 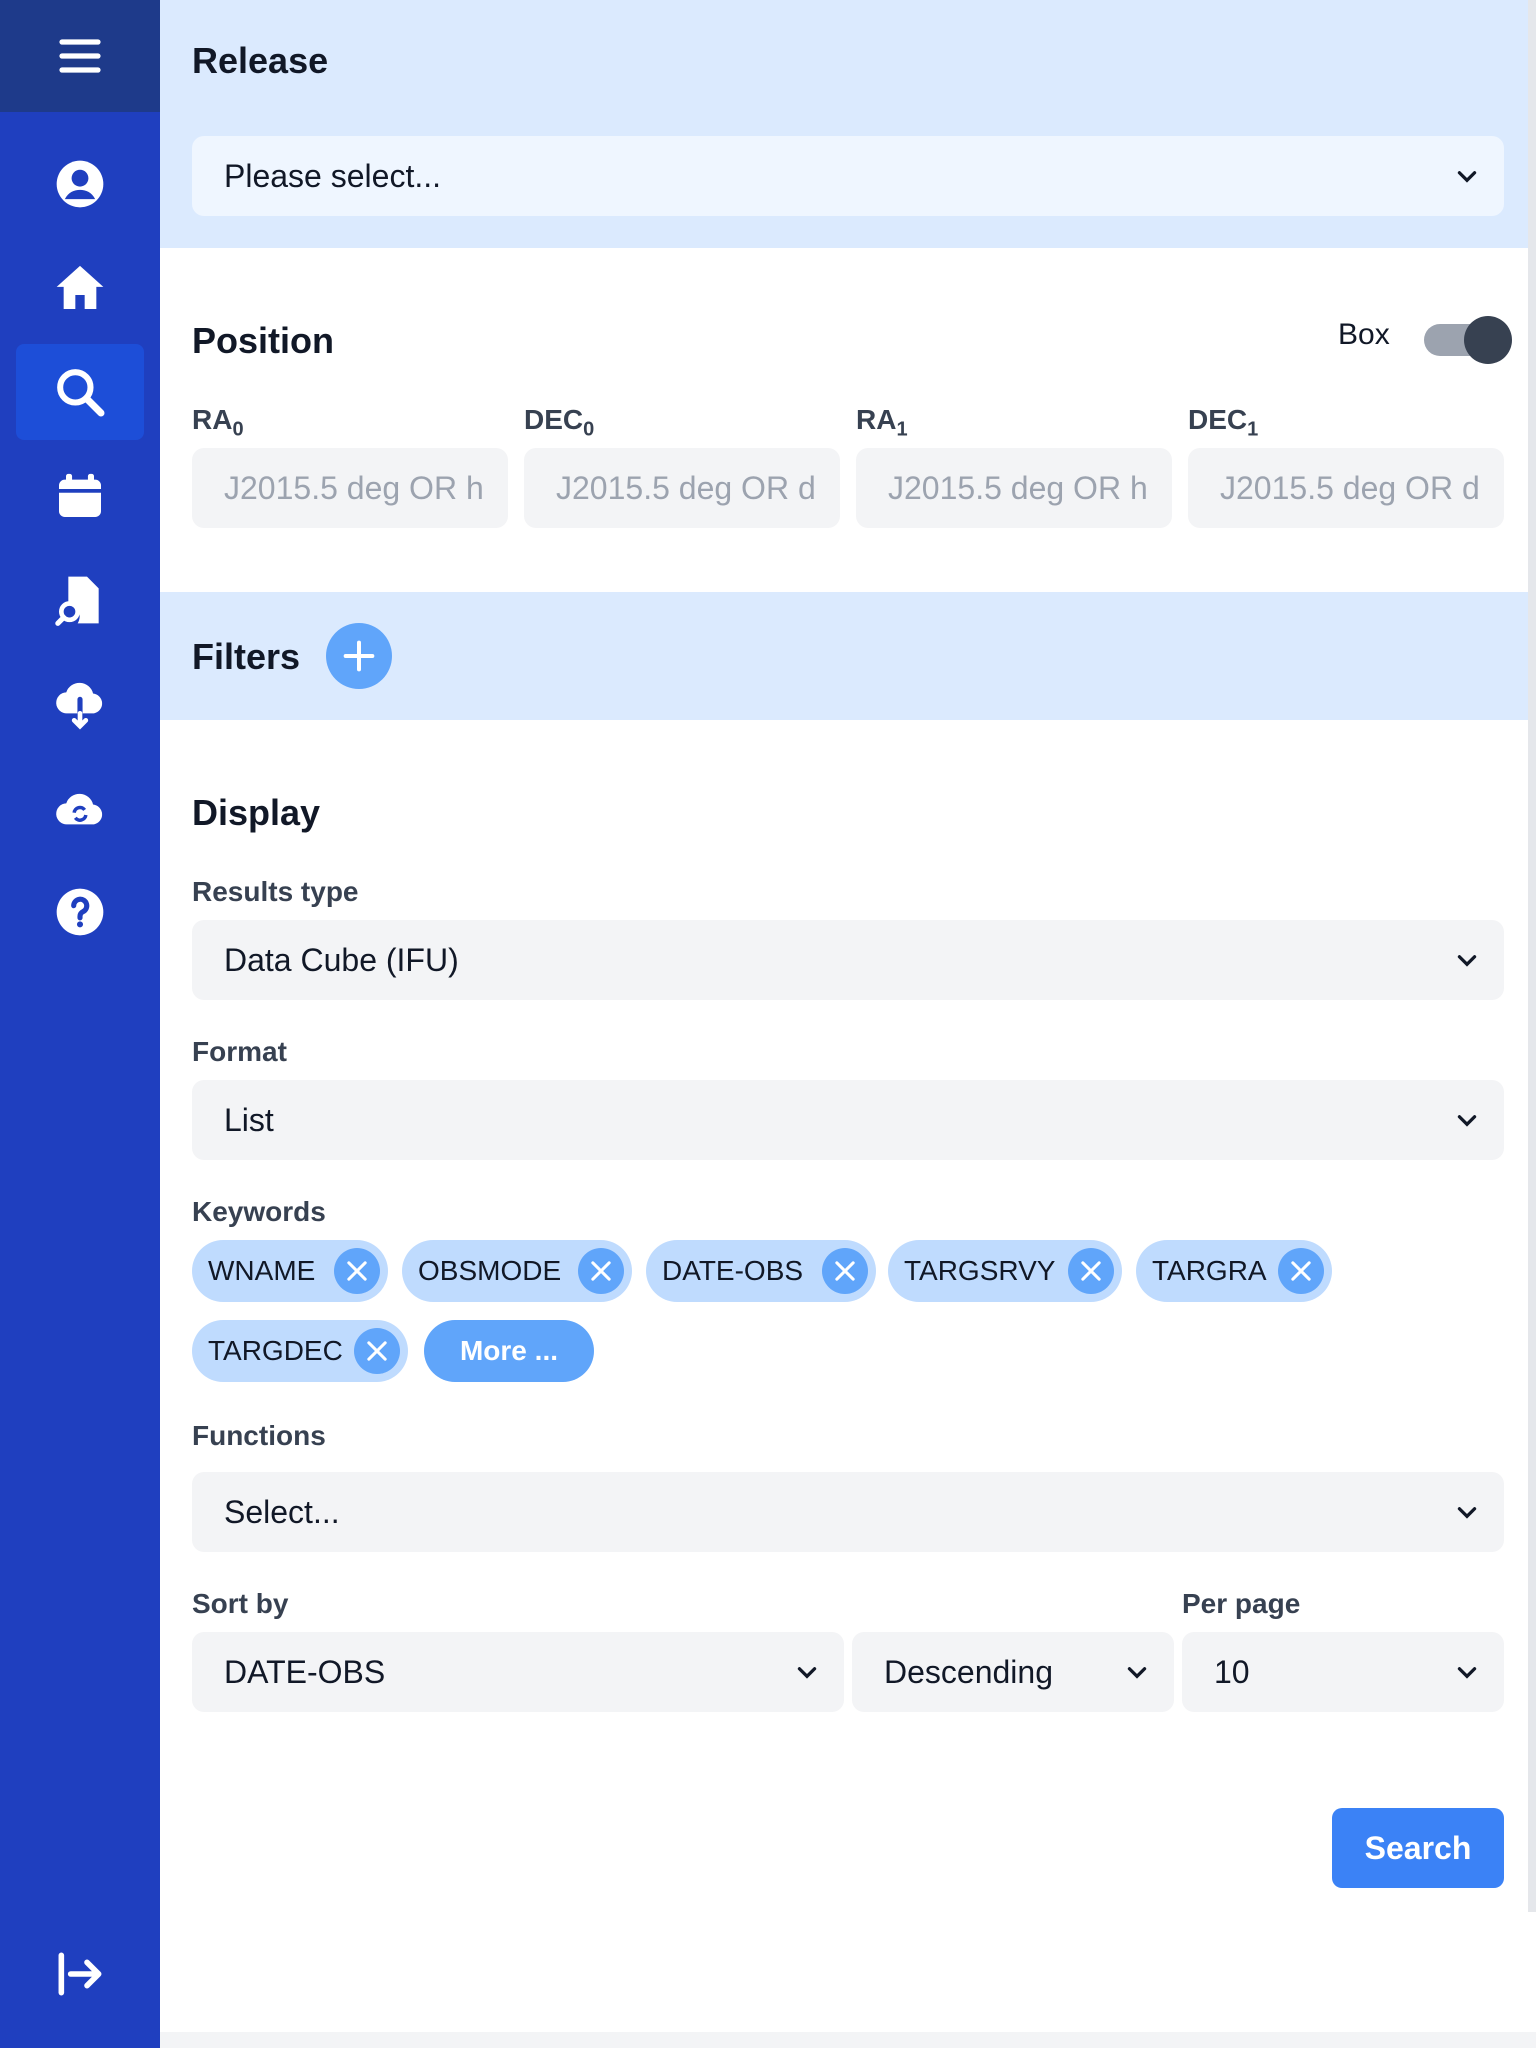 What do you see at coordinates (518, 1672) in the screenshot?
I see `sort-by-select: DATE-OBS` at bounding box center [518, 1672].